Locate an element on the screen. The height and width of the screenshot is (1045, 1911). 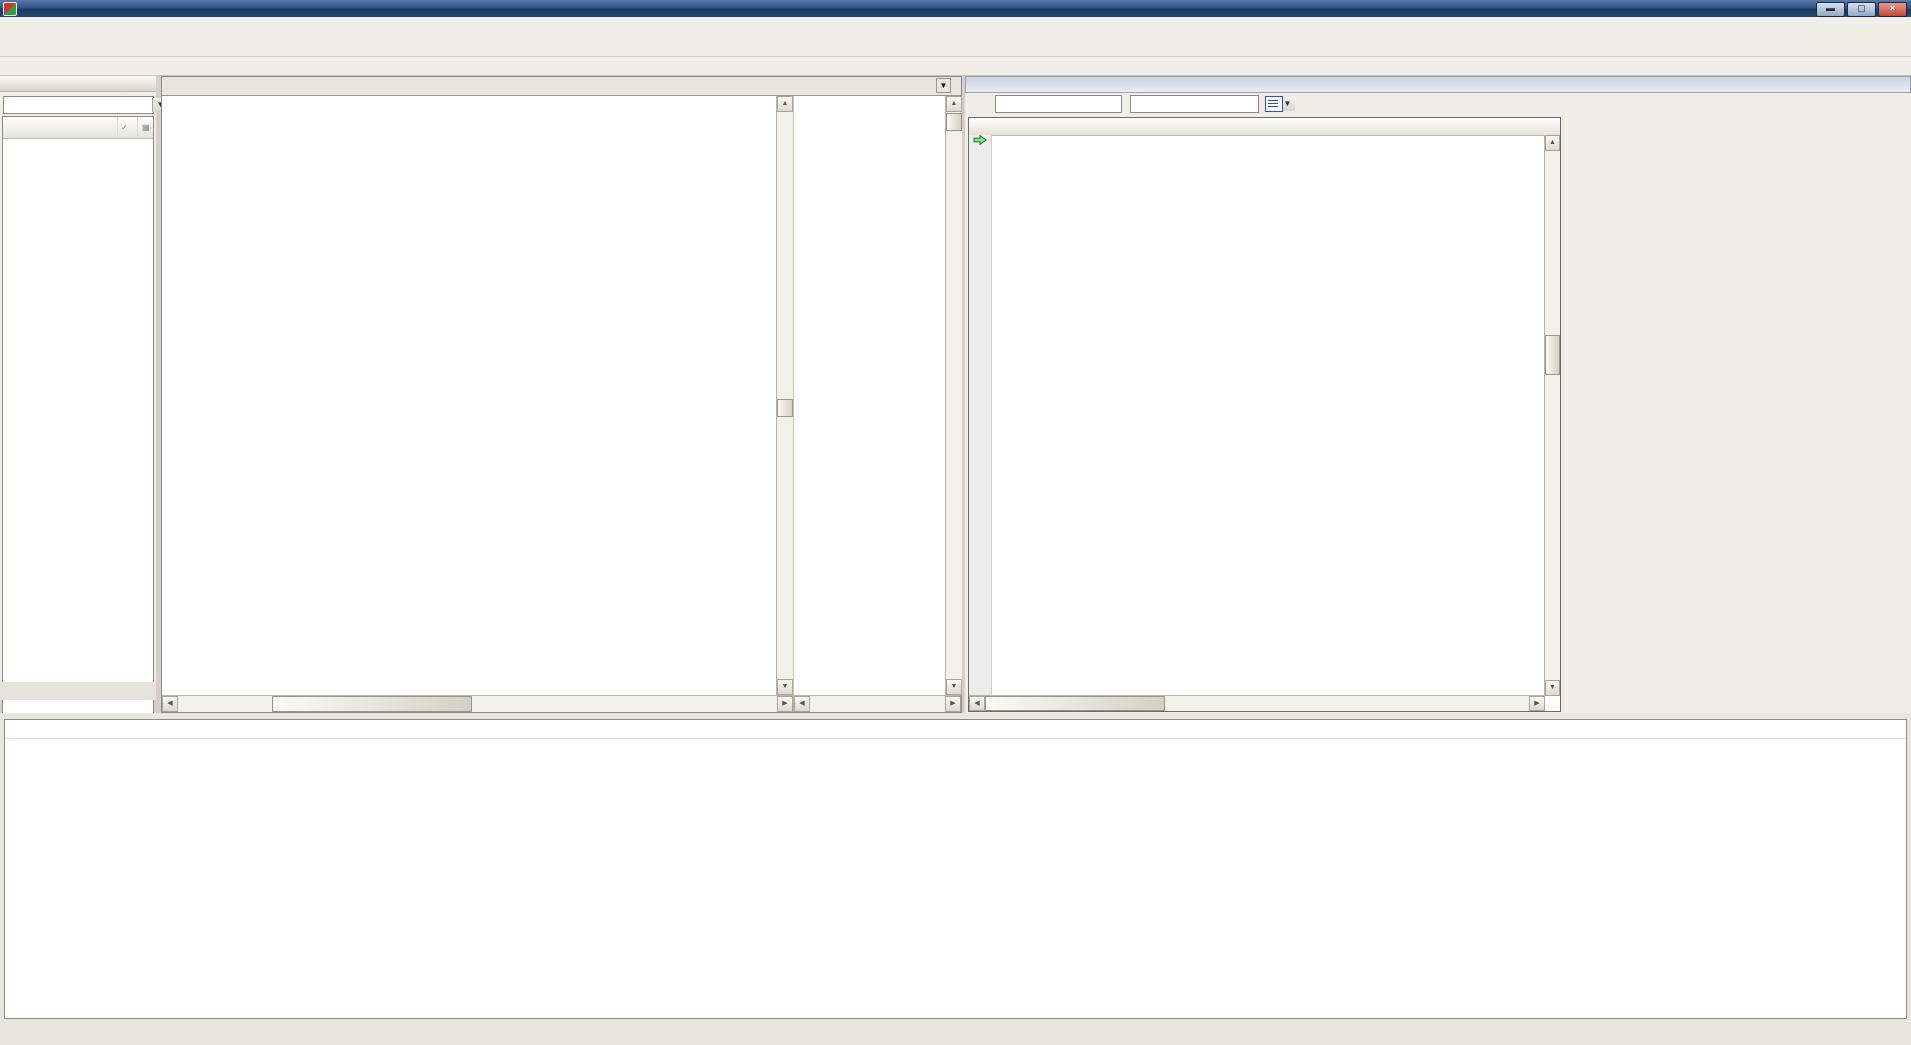
configuration-dropdown: ▼ is located at coordinates (85, 105).